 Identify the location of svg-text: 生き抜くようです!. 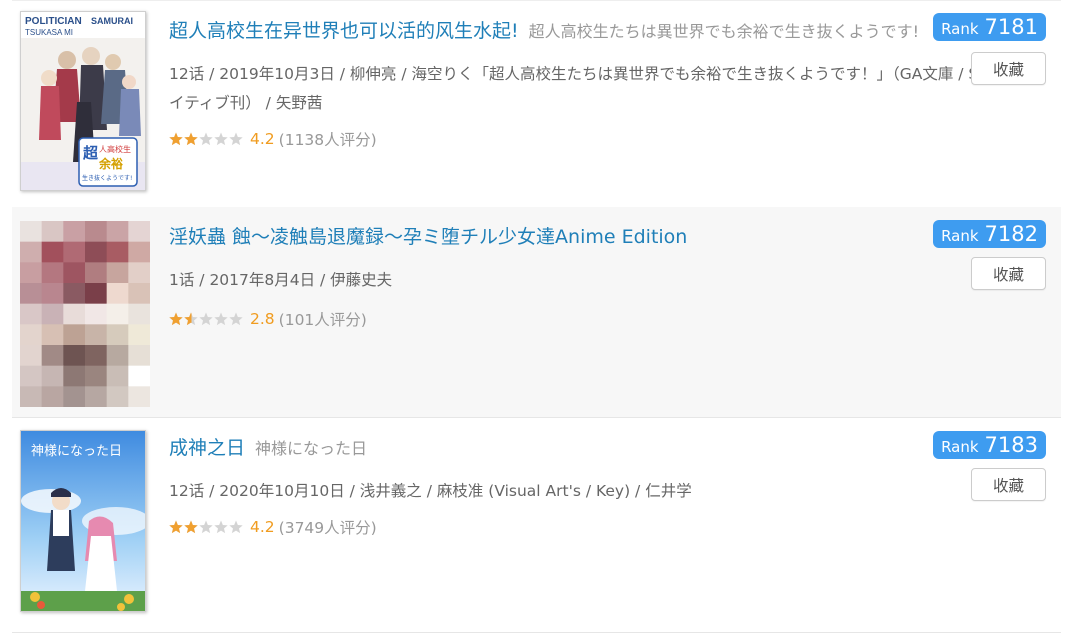
(107, 178).